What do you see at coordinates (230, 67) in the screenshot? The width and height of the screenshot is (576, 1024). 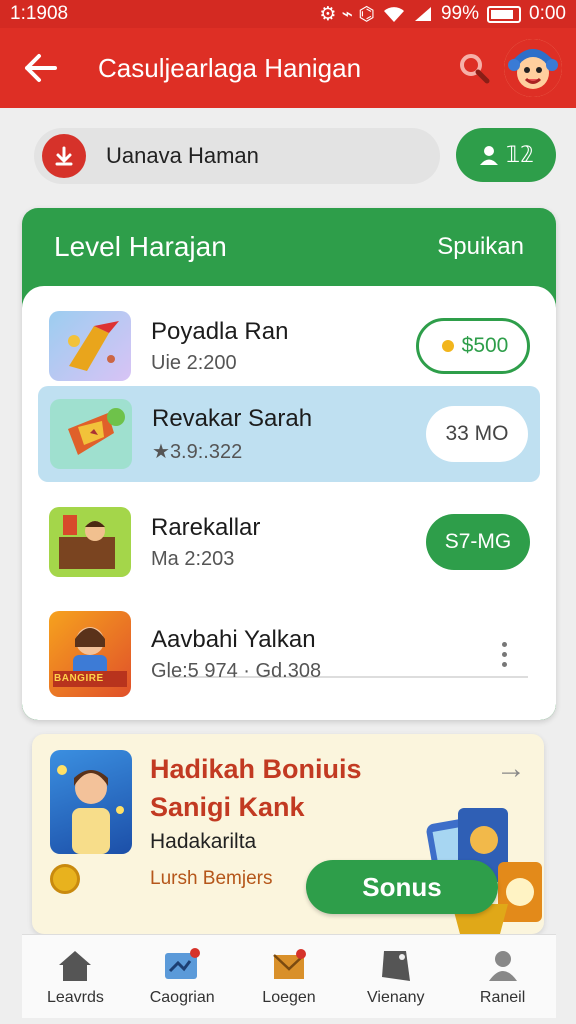 I see `page-title: Casuljearlaga Hanigan` at bounding box center [230, 67].